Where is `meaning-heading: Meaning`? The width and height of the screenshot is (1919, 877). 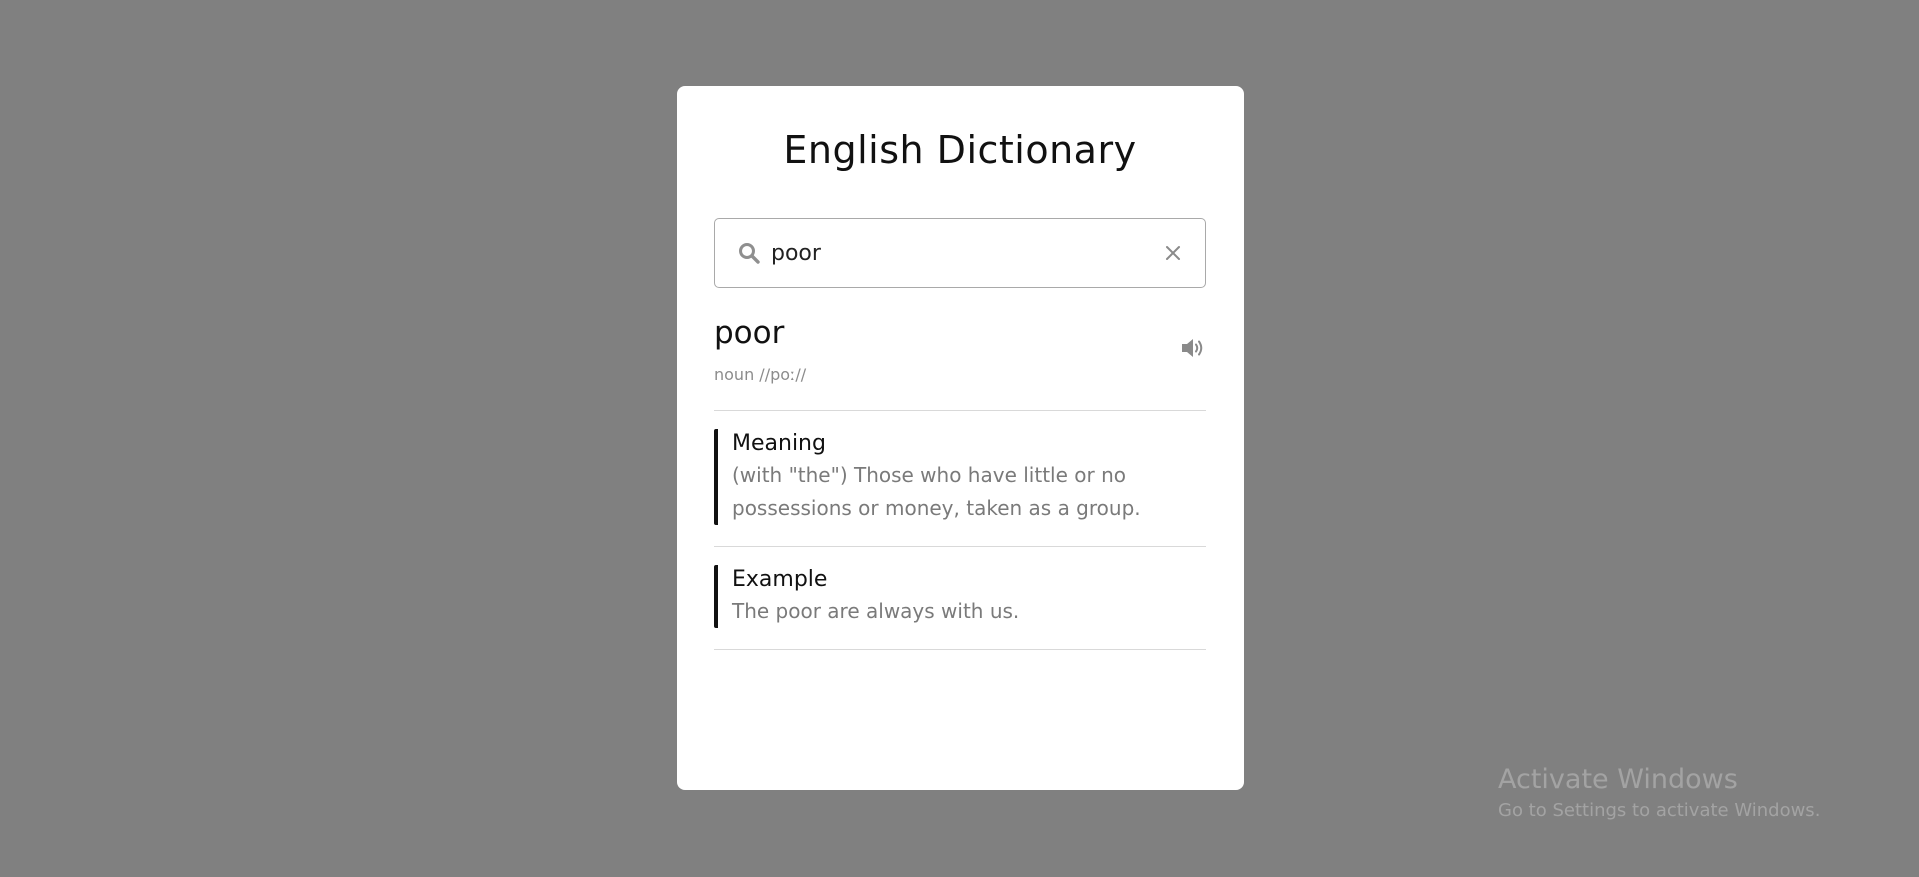 meaning-heading: Meaning is located at coordinates (779, 443).